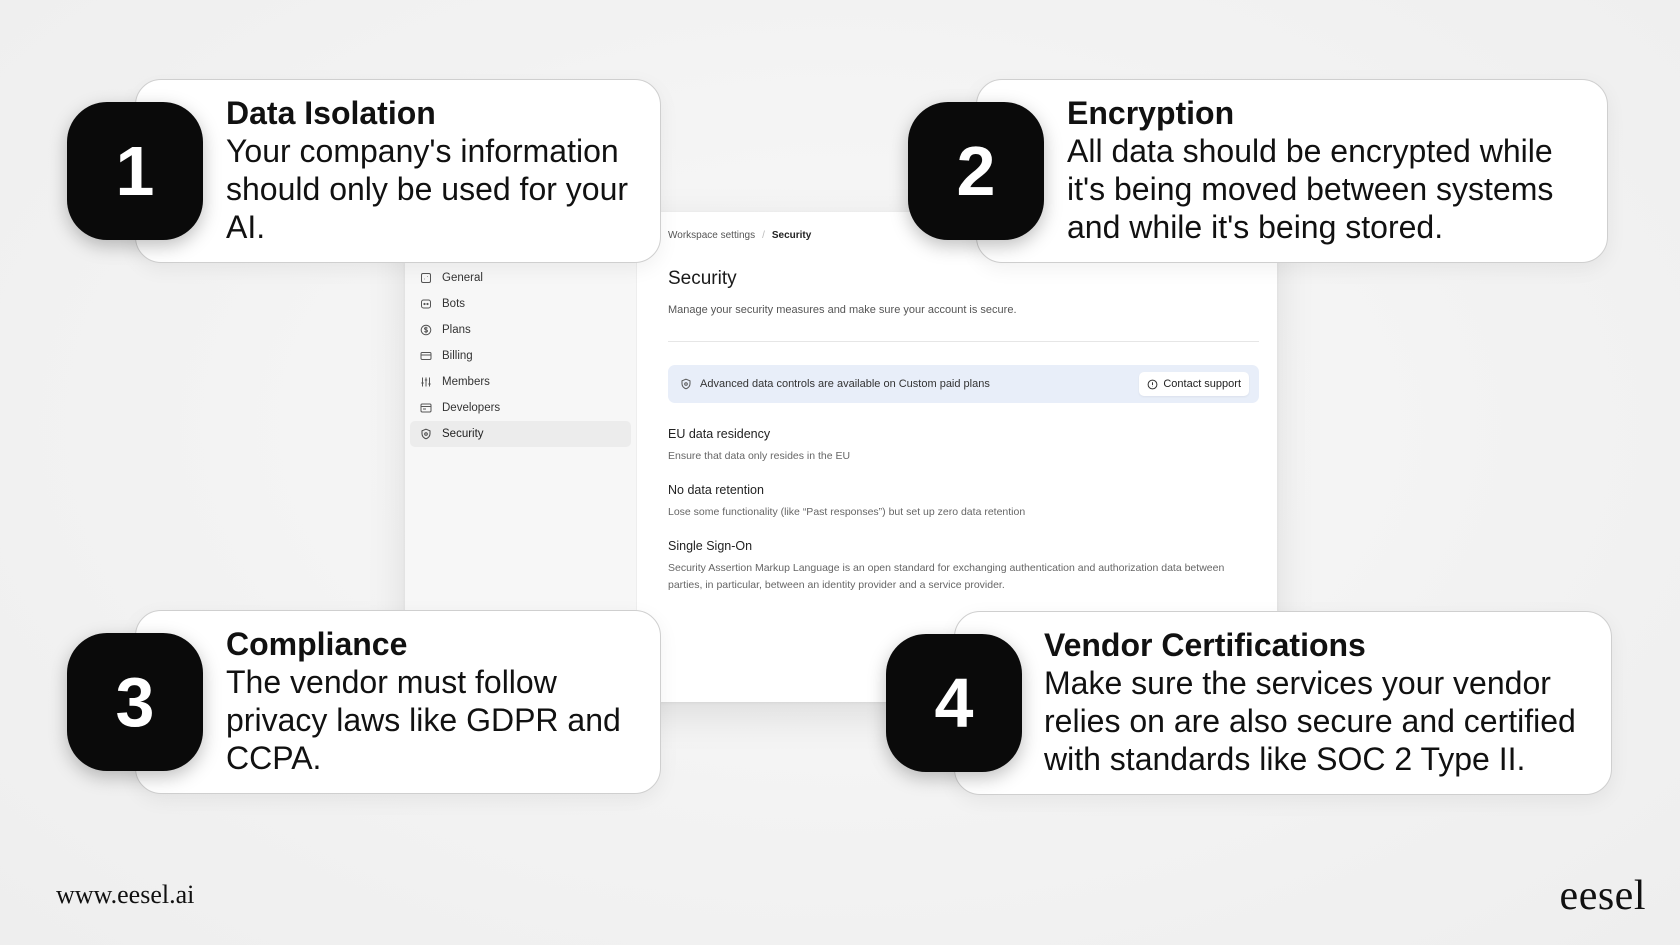 Image resolution: width=1680 pixels, height=945 pixels. What do you see at coordinates (963, 341) in the screenshot?
I see `divider` at bounding box center [963, 341].